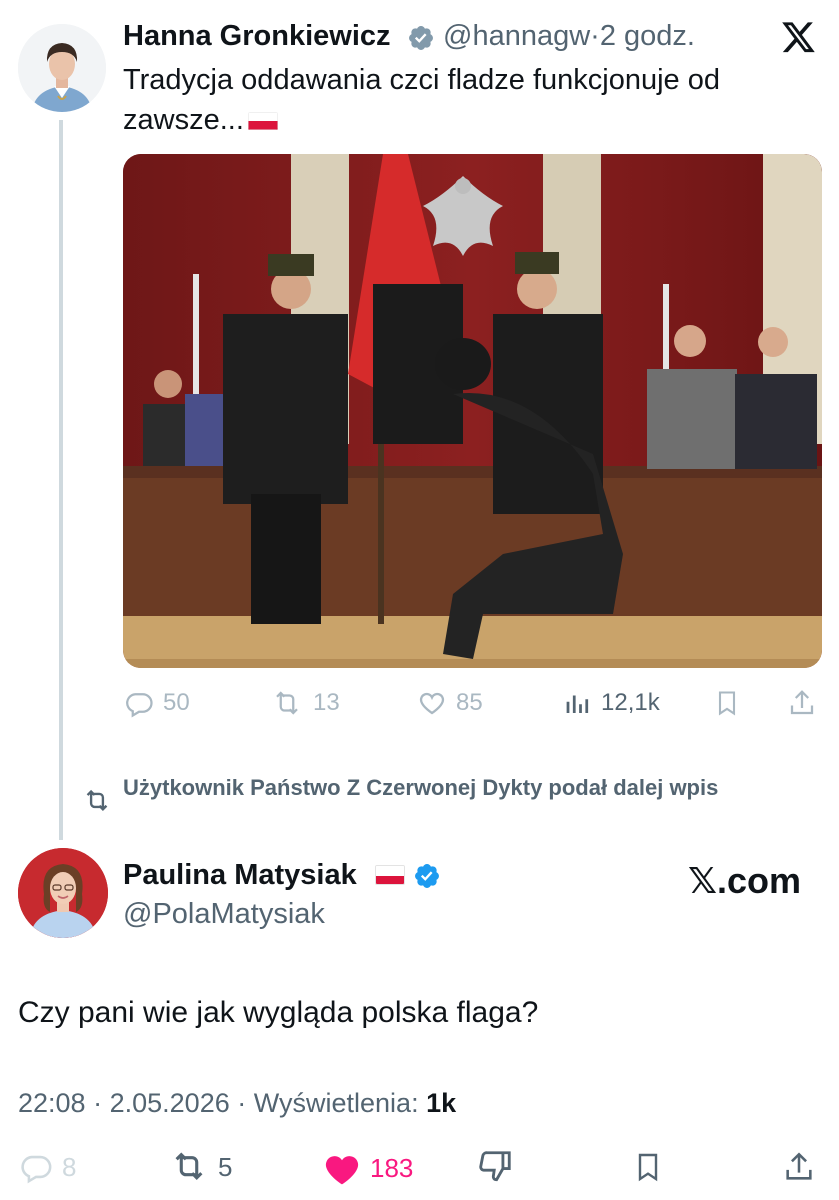  What do you see at coordinates (427, 876) in the screenshot?
I see `verified-blue-icon` at bounding box center [427, 876].